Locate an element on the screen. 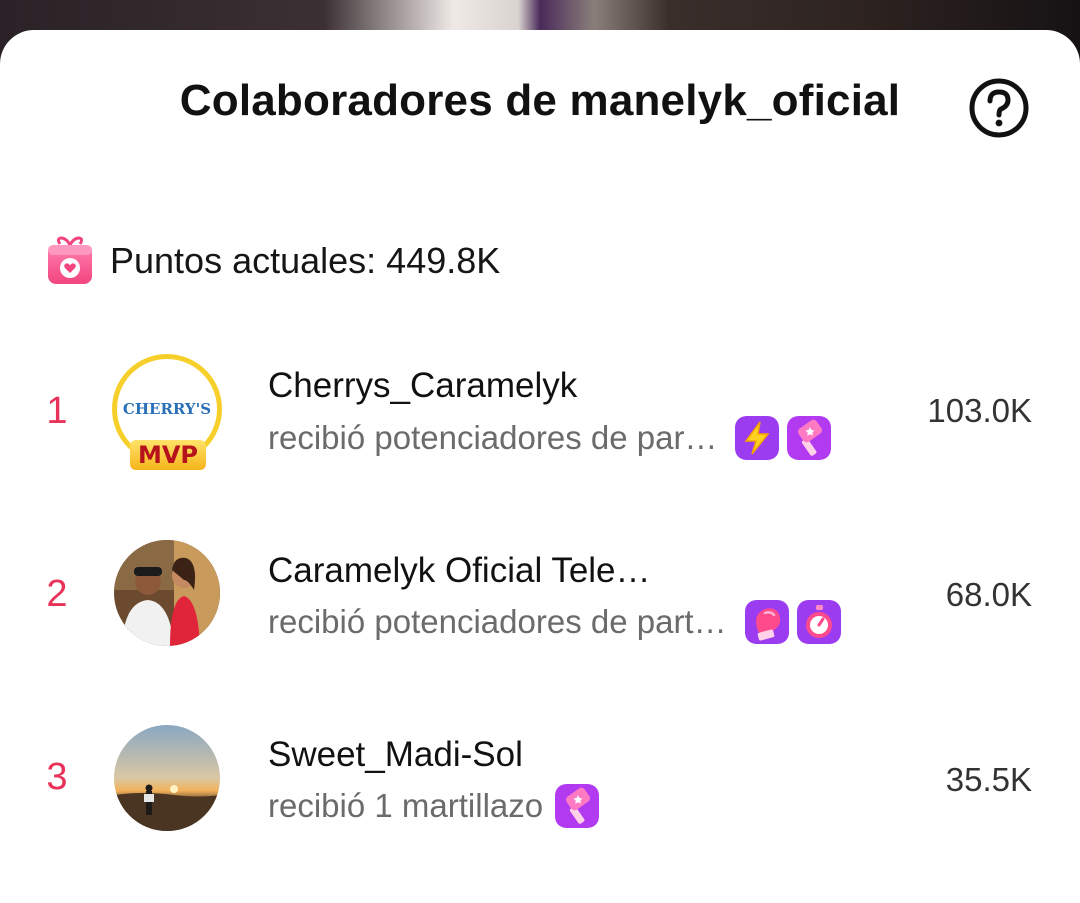 Image resolution: width=1080 pixels, height=903 pixels. avatar-logo-text: CHERRY'S is located at coordinates (167, 408).